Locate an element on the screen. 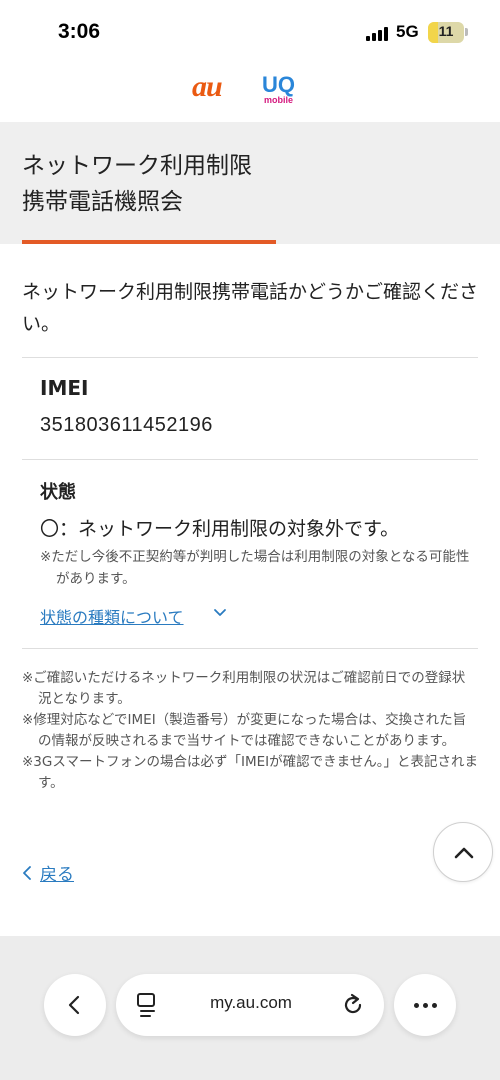 This screenshot has height=1080, width=500. uq-mobile-logo: UQ mobile is located at coordinates (282, 90).